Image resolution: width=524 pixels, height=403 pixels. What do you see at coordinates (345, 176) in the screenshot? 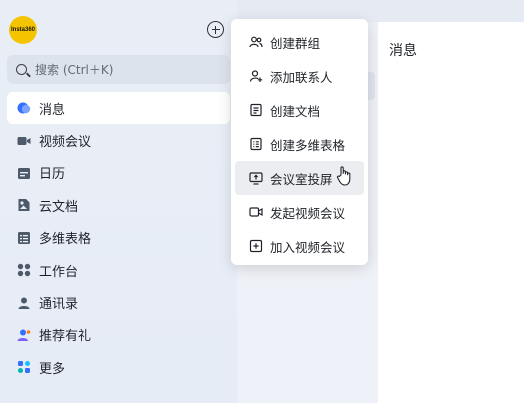
I see `hand-cursor-icon` at bounding box center [345, 176].